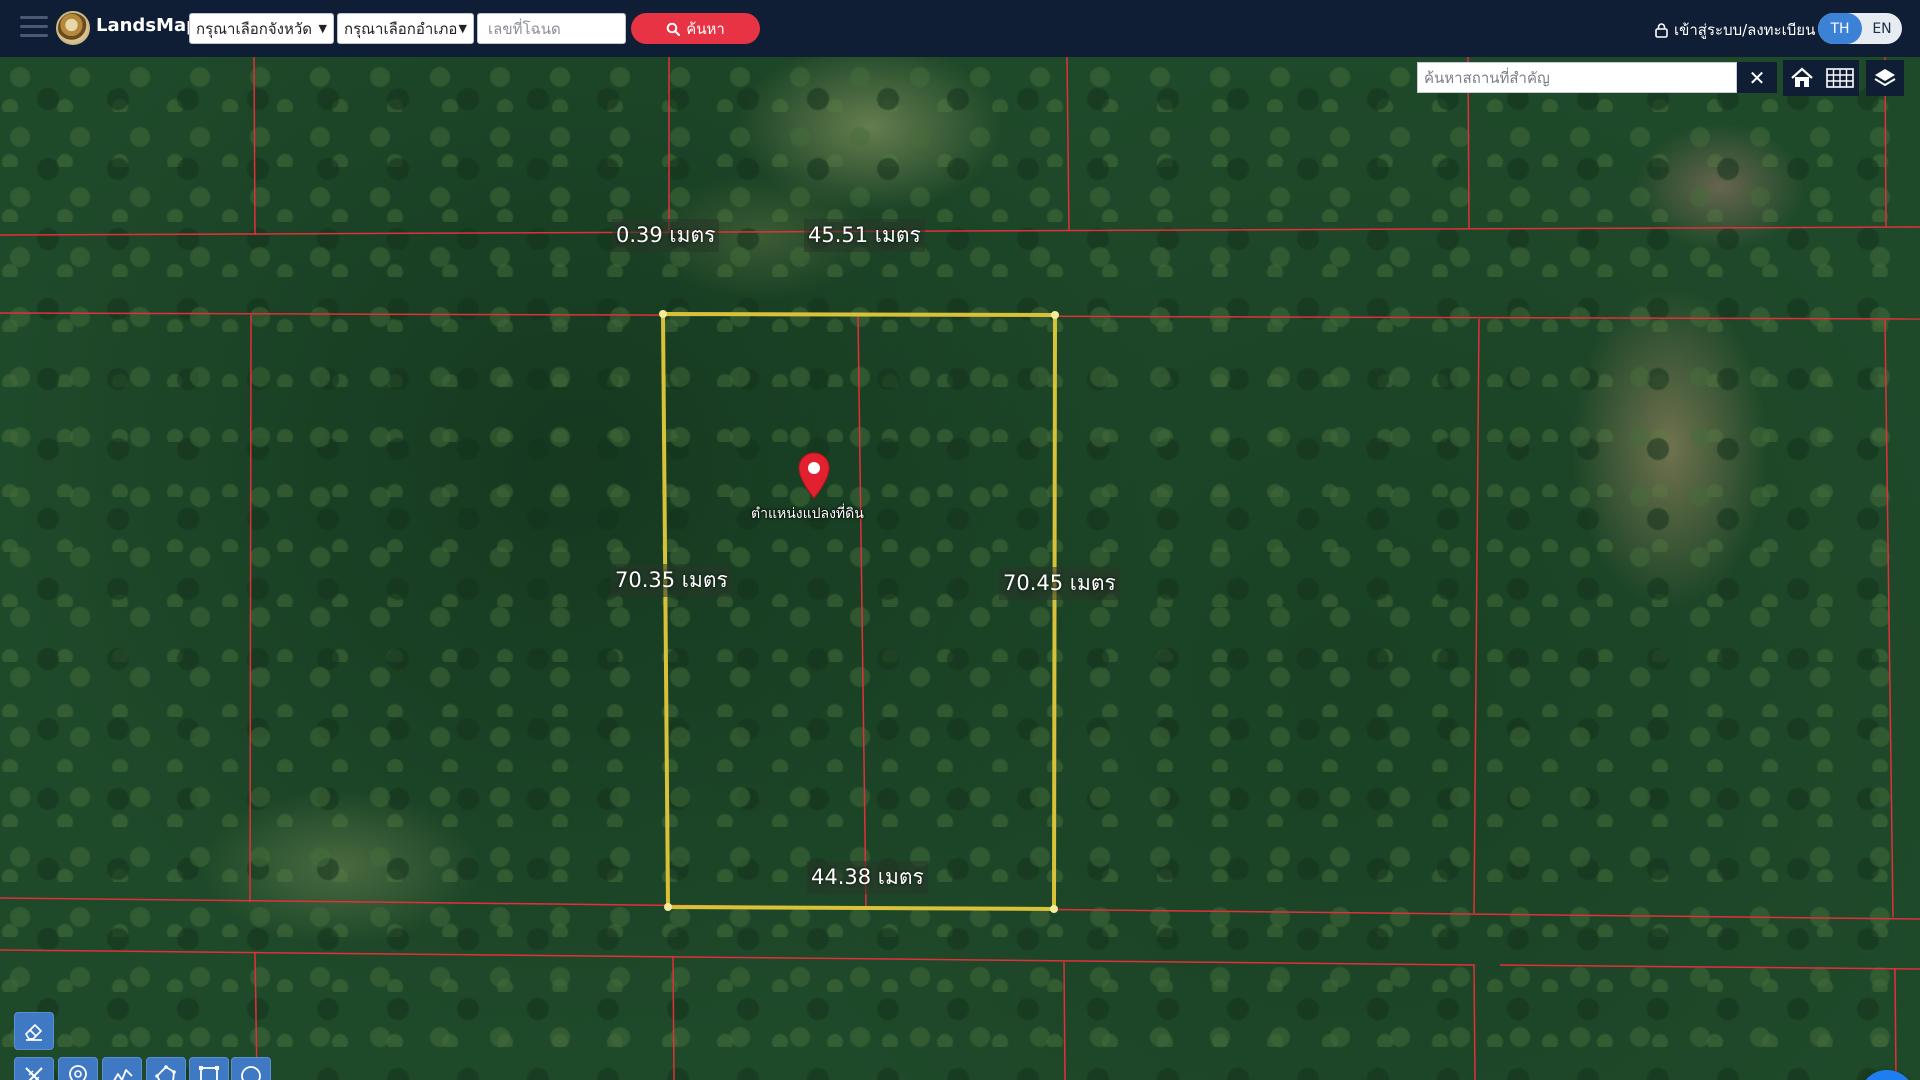  I want to click on polyline-icon, so click(123, 1074).